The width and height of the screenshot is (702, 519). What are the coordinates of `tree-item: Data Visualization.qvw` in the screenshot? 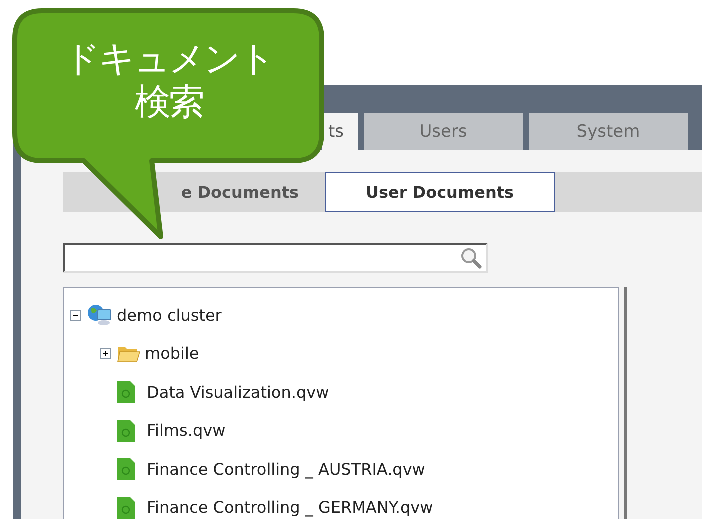 It's located at (238, 392).